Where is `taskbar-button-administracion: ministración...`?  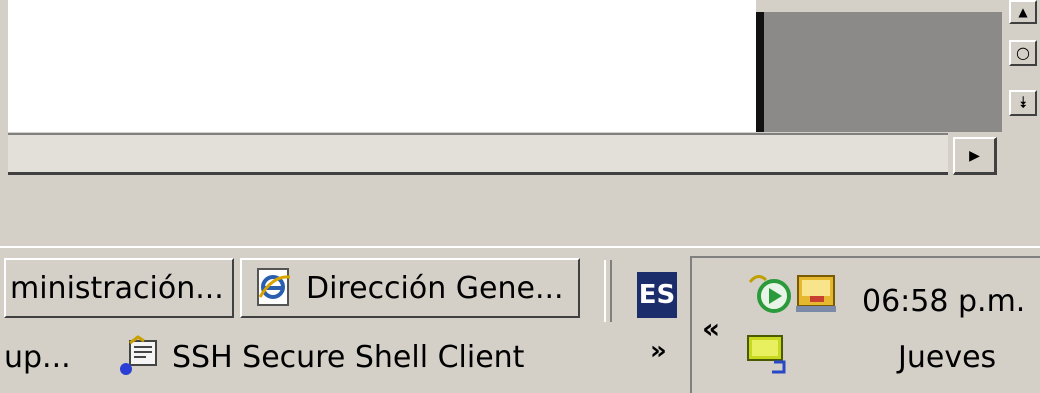 taskbar-button-administracion: ministración... is located at coordinates (119, 288).